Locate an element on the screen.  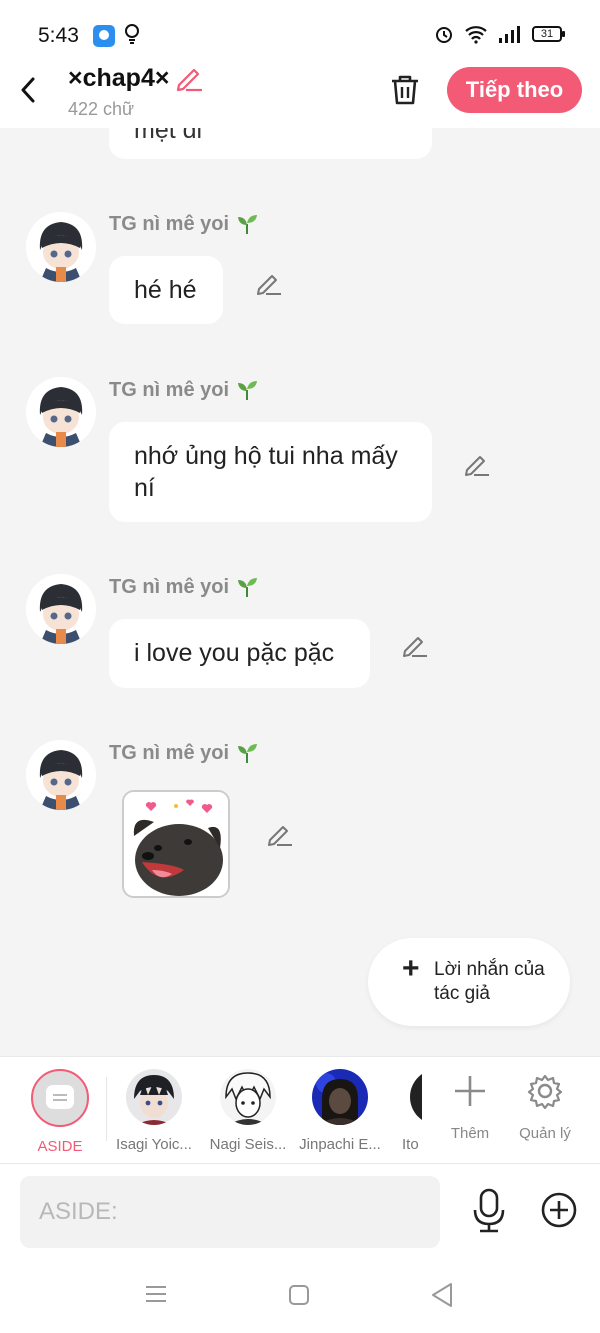
plus-circle-icon is located at coordinates (559, 1210).